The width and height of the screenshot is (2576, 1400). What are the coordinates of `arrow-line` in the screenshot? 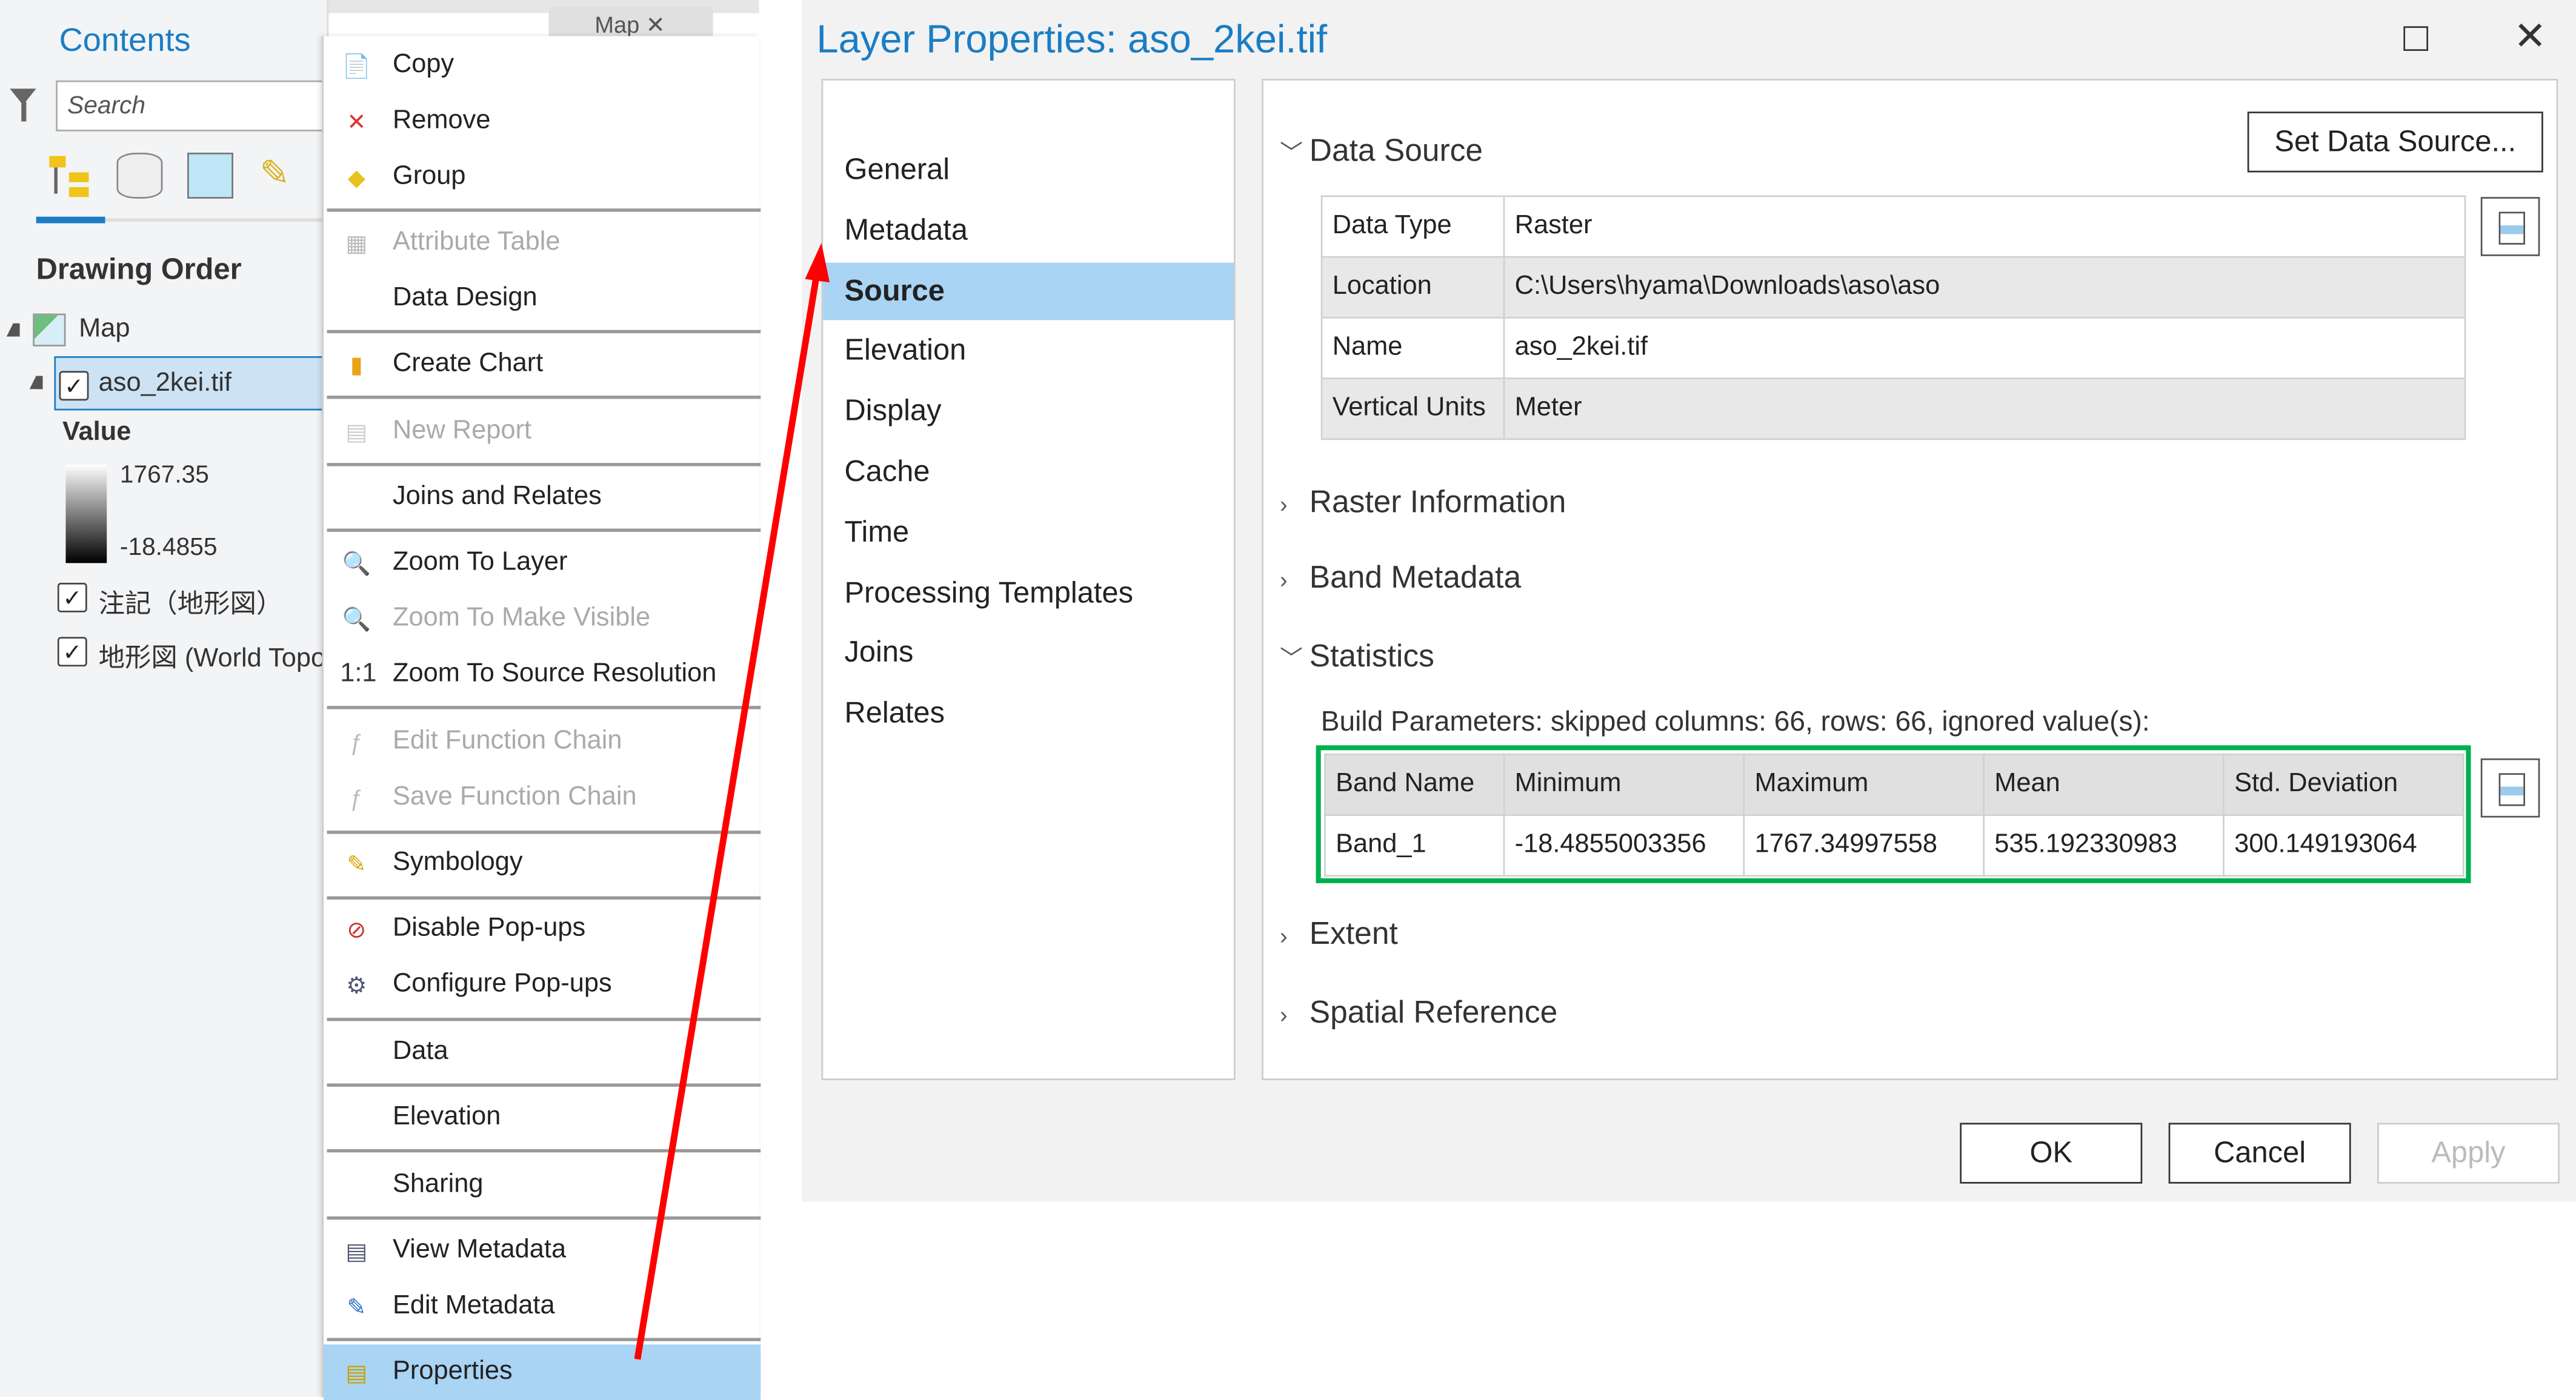 It's located at (727, 817).